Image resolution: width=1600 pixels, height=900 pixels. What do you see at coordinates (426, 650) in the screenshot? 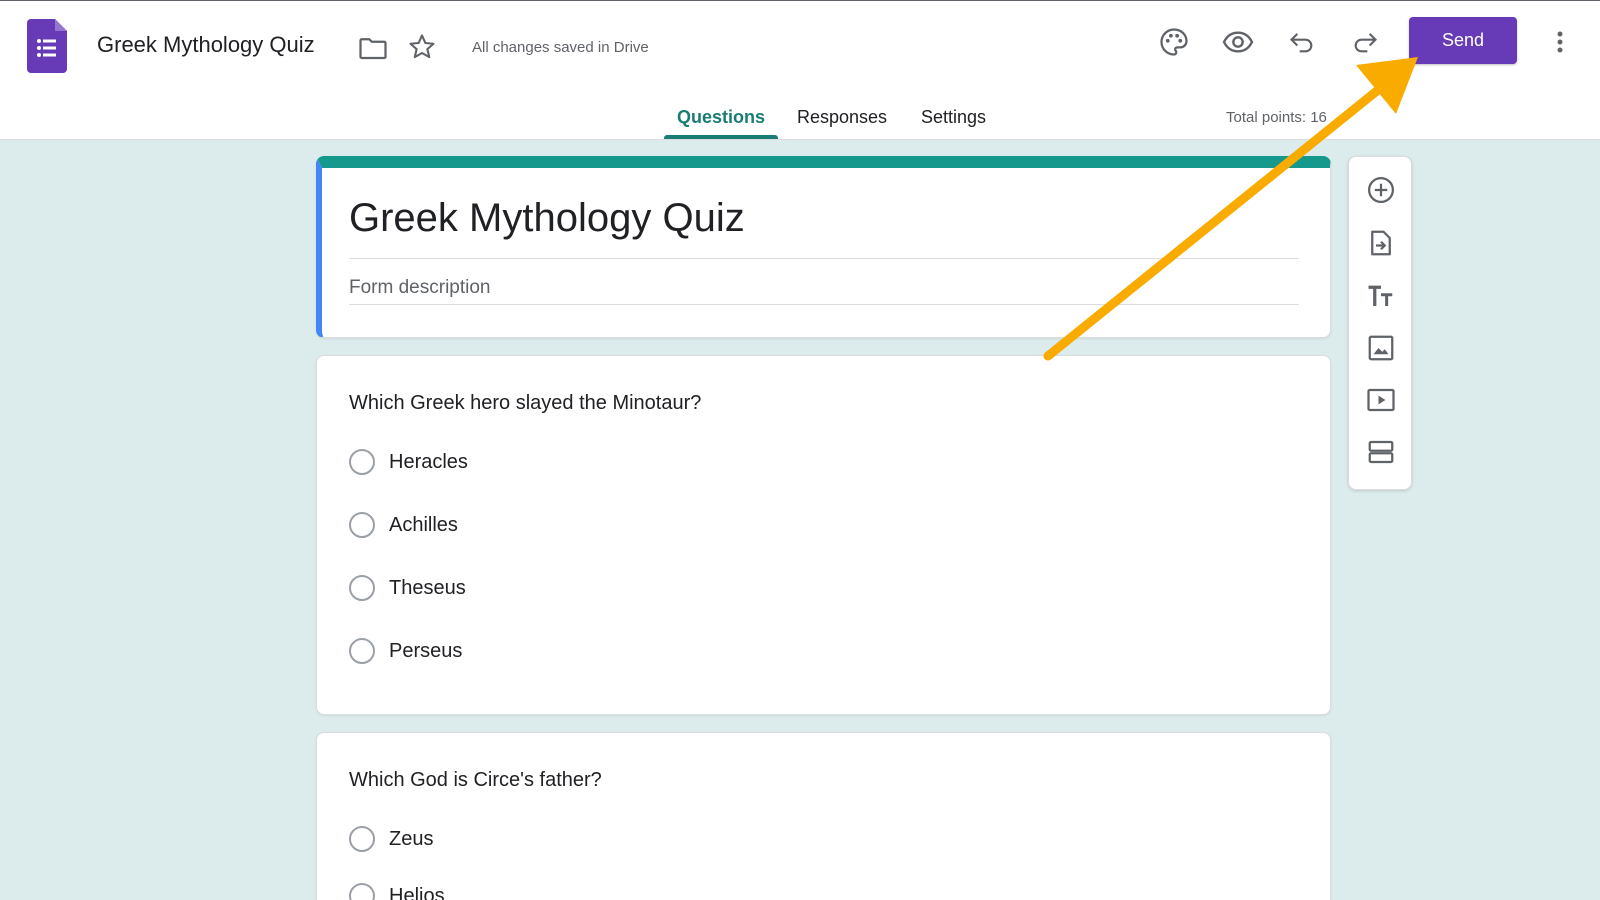
I see `option-label: Perseus` at bounding box center [426, 650].